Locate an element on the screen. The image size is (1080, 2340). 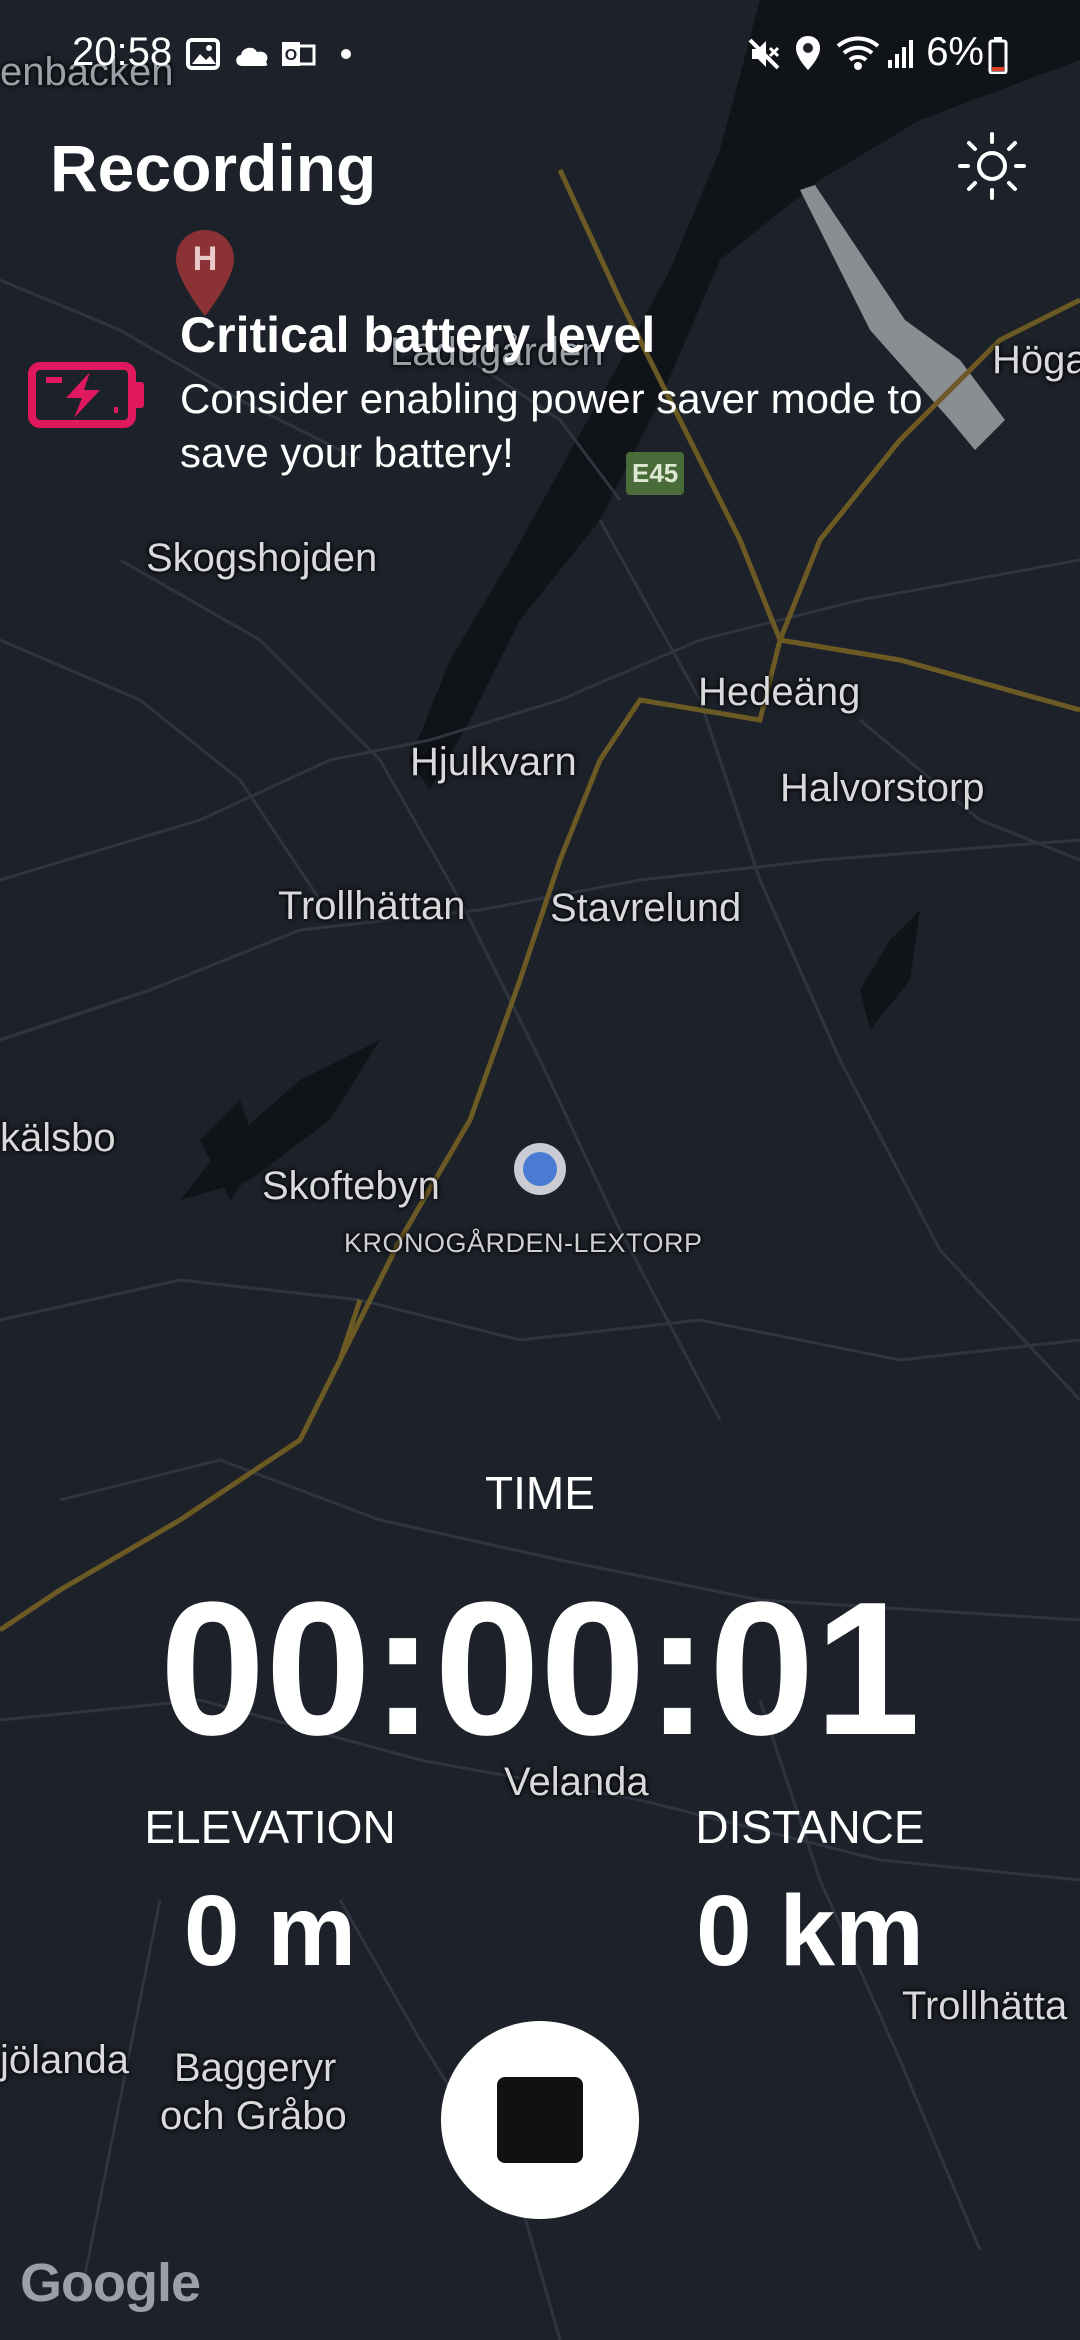
map-label-baggeryr: Baggeryr is located at coordinates (255, 2068).